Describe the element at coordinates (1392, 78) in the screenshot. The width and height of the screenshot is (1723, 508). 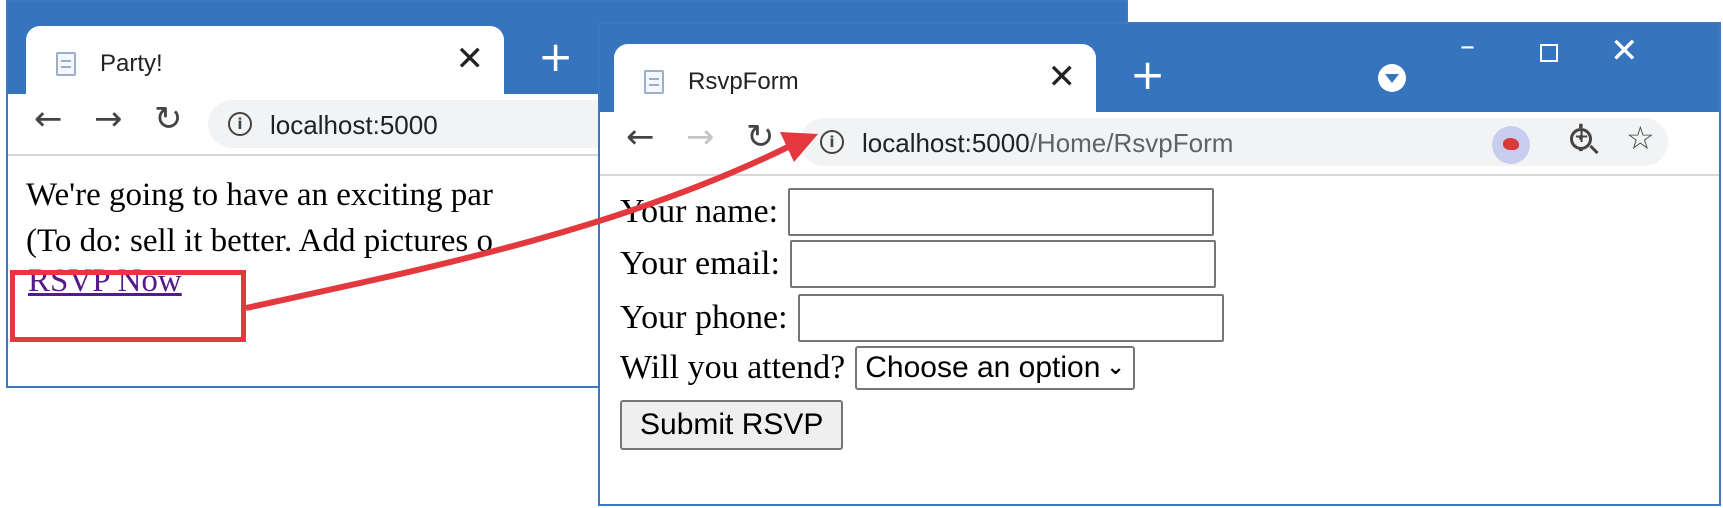
I see `tab-search-icon` at that location.